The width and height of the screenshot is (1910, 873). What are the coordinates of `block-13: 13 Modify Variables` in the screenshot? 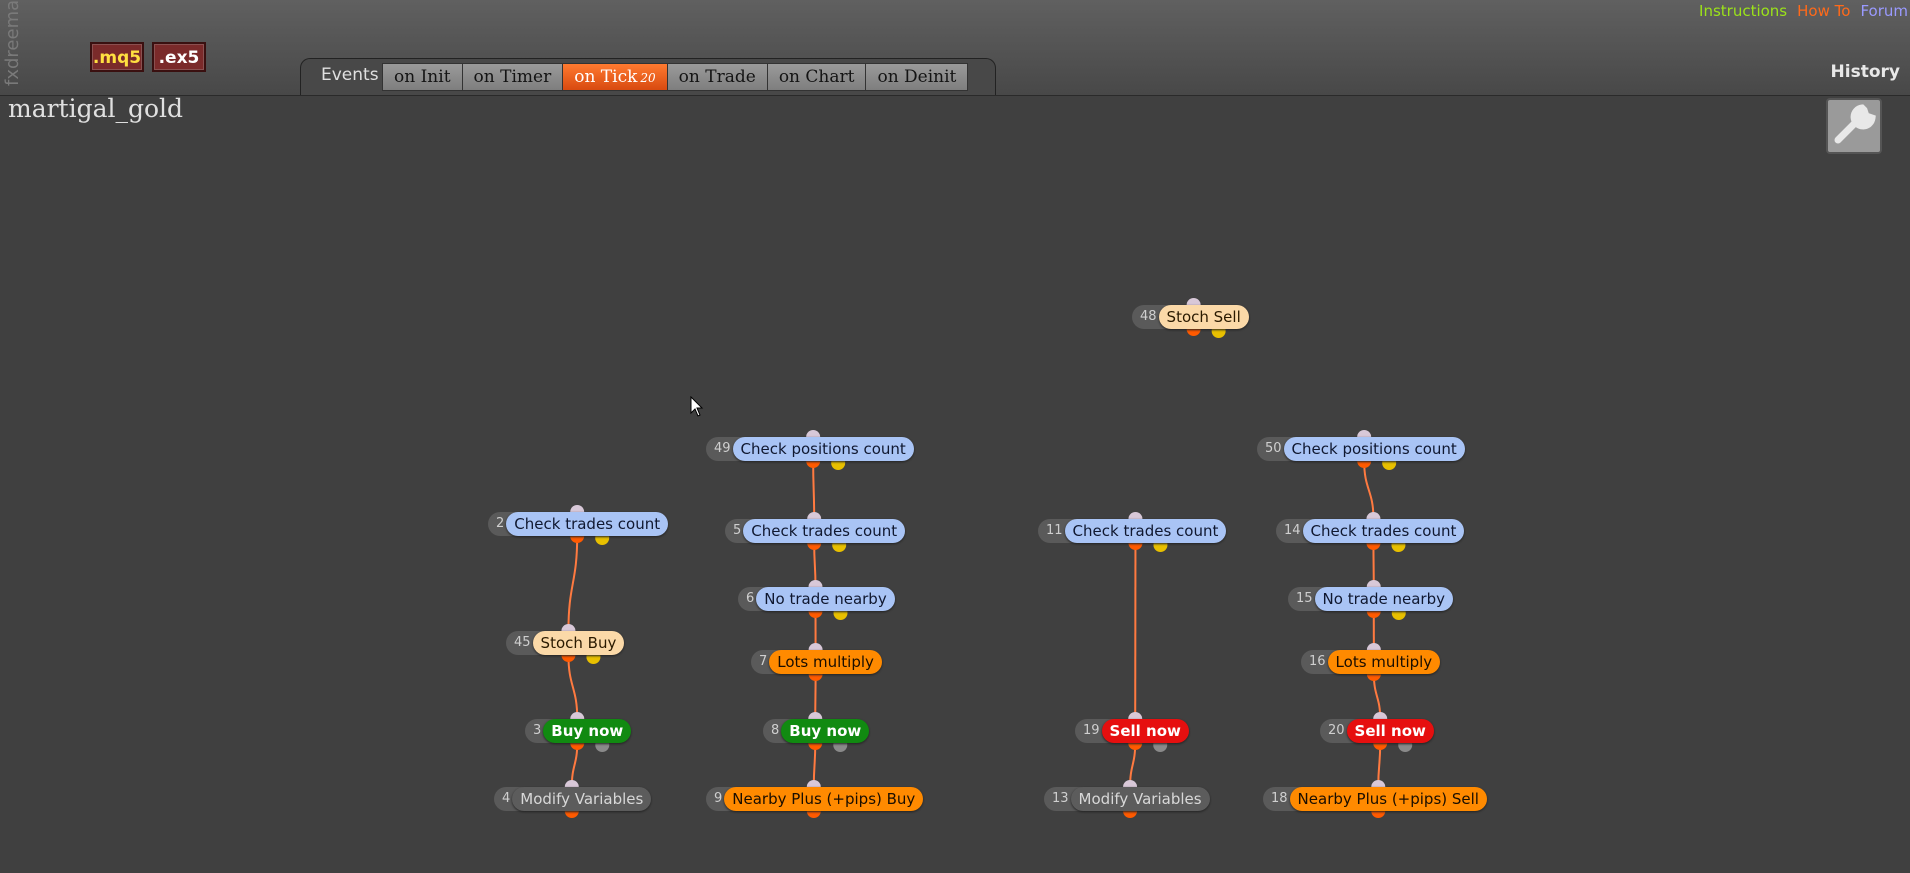 It's located at (1127, 799).